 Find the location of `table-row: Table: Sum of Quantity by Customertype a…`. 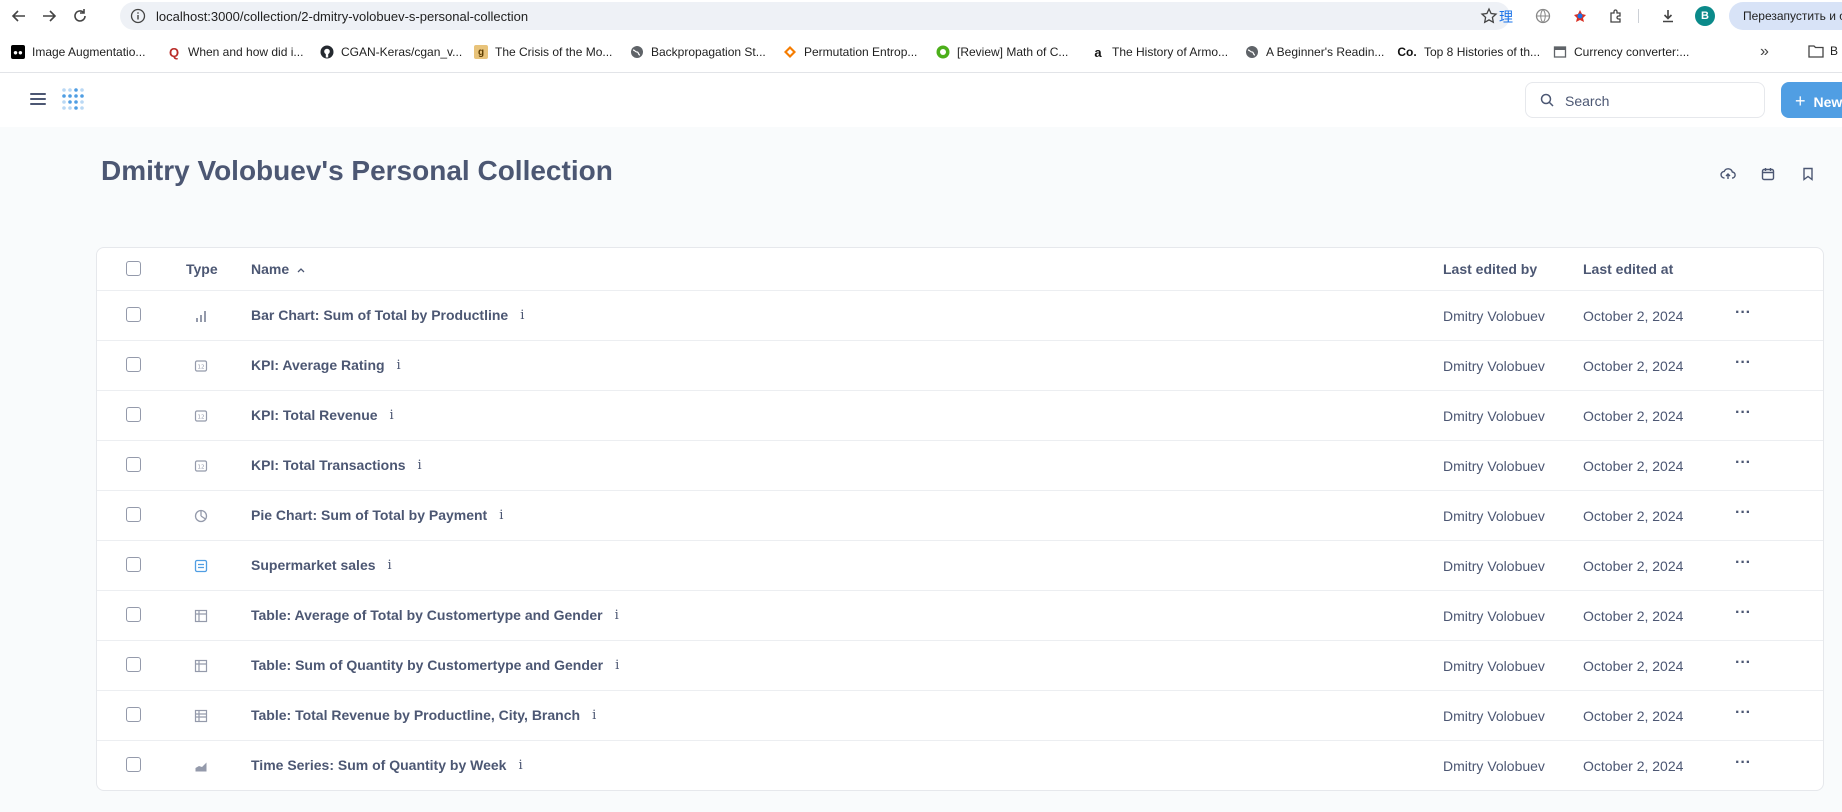

table-row: Table: Sum of Quantity by Customertype a… is located at coordinates (960, 666).